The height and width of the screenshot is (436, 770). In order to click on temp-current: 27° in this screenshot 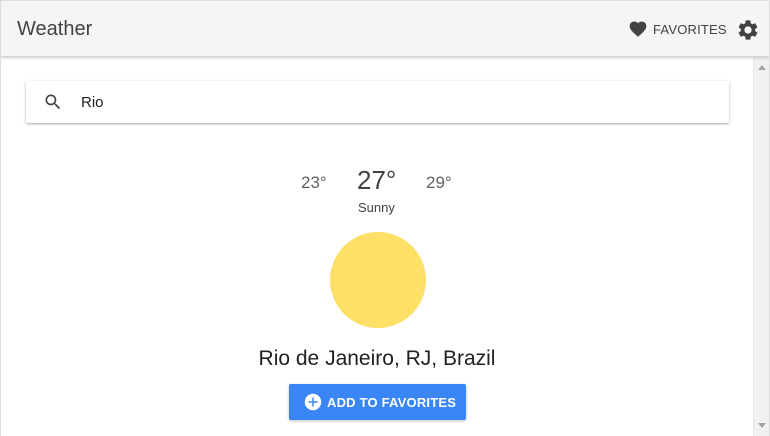, I will do `click(377, 180)`.